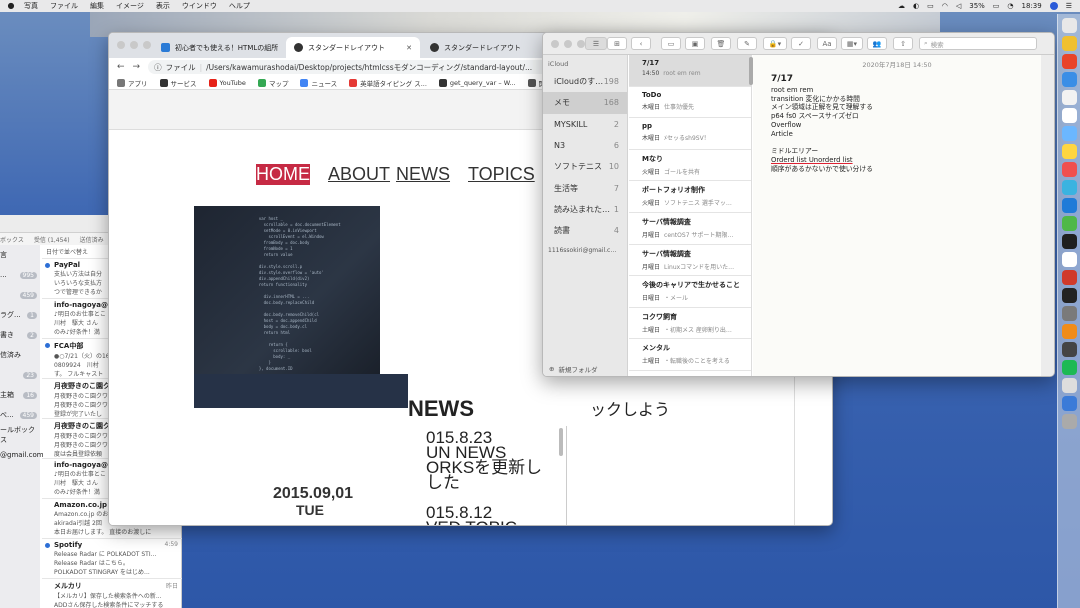 Image resolution: width=1080 pixels, height=608 pixels. What do you see at coordinates (239, 6) in the screenshot?
I see `menu-help: ヘルプ` at bounding box center [239, 6].